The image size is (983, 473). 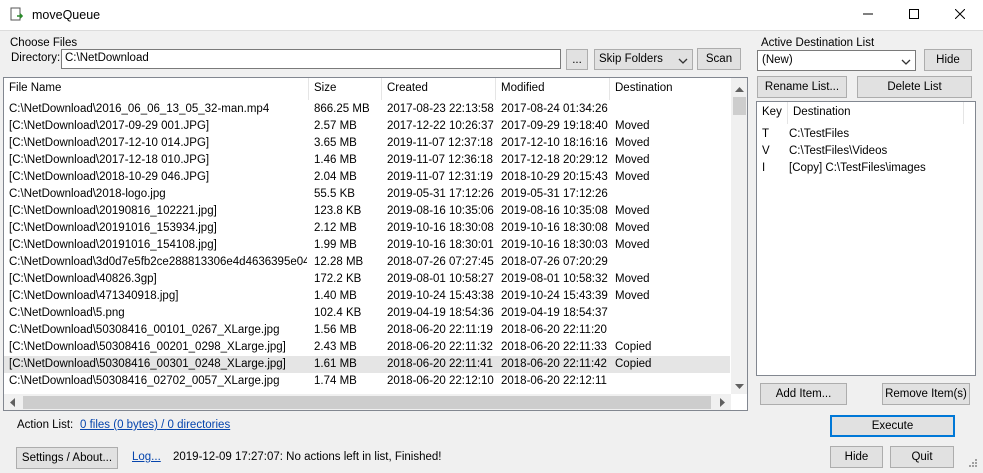 What do you see at coordinates (554, 245) in the screenshot?
I see `file-modified-cell: 2019-10-16 18:30:03` at bounding box center [554, 245].